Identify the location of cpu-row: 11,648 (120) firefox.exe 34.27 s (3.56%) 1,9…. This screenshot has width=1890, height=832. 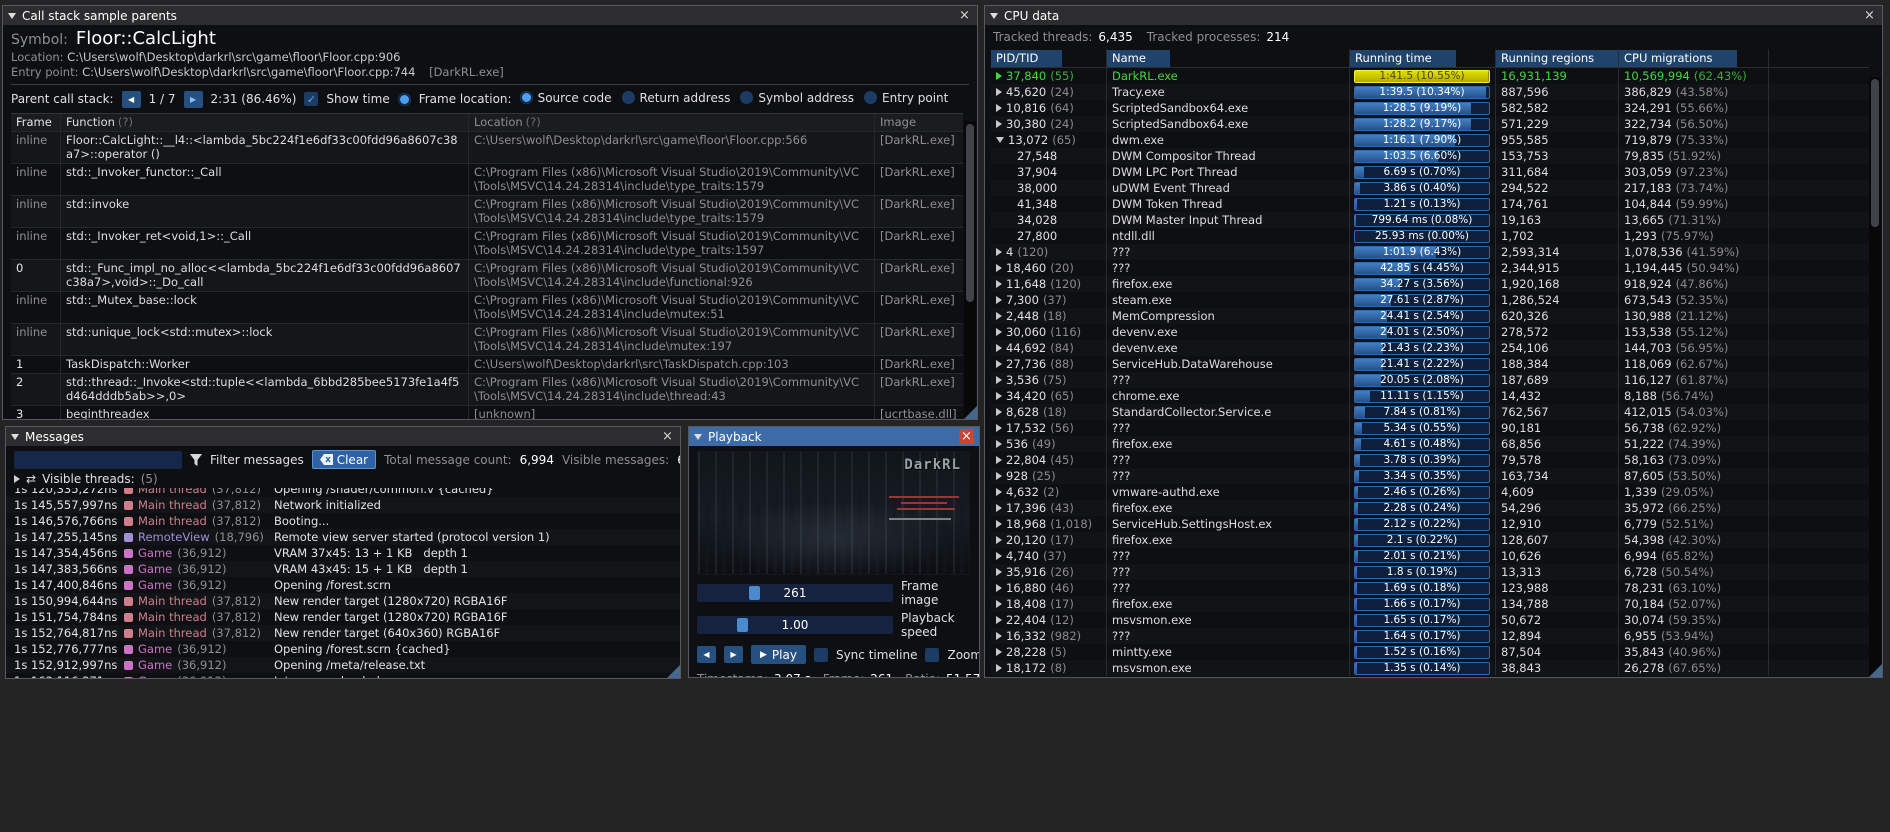
(1430, 284).